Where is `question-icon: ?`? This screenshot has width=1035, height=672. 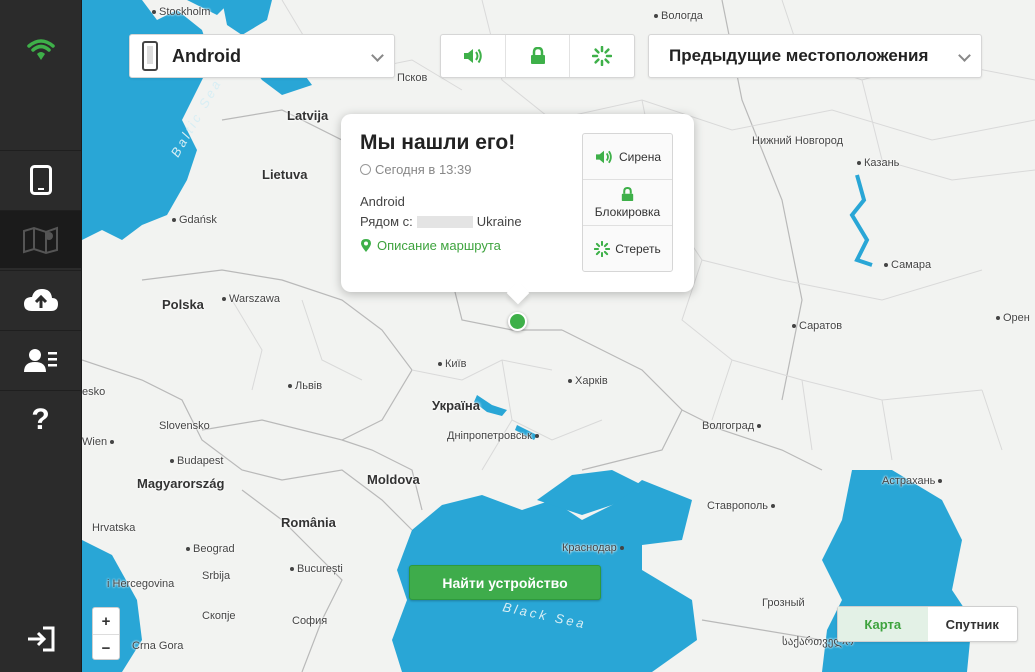 question-icon: ? is located at coordinates (40, 419).